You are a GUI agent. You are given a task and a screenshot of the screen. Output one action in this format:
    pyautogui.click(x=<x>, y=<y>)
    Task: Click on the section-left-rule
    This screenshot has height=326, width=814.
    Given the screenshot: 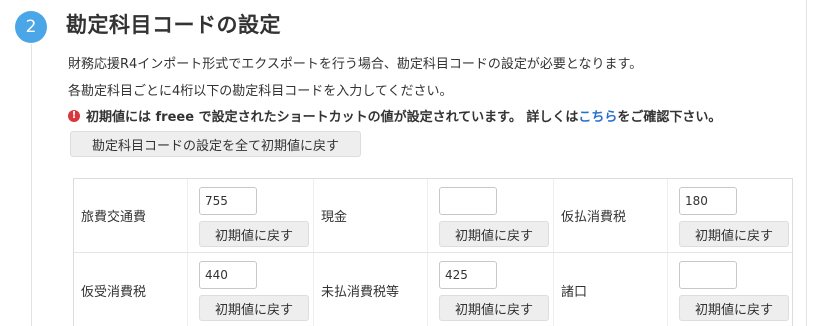 What is the action you would take?
    pyautogui.click(x=31, y=185)
    